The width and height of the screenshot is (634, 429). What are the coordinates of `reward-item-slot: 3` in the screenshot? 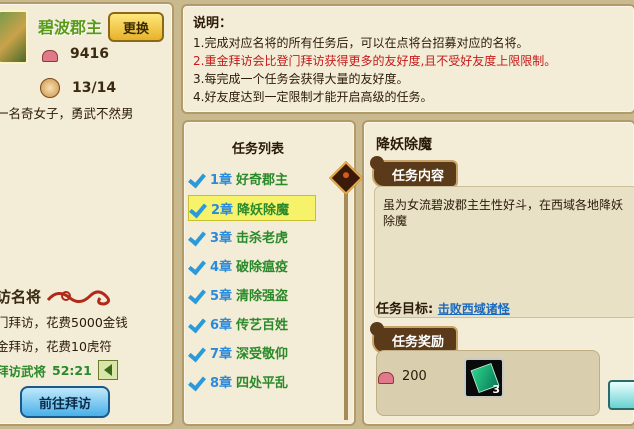 It's located at (484, 378).